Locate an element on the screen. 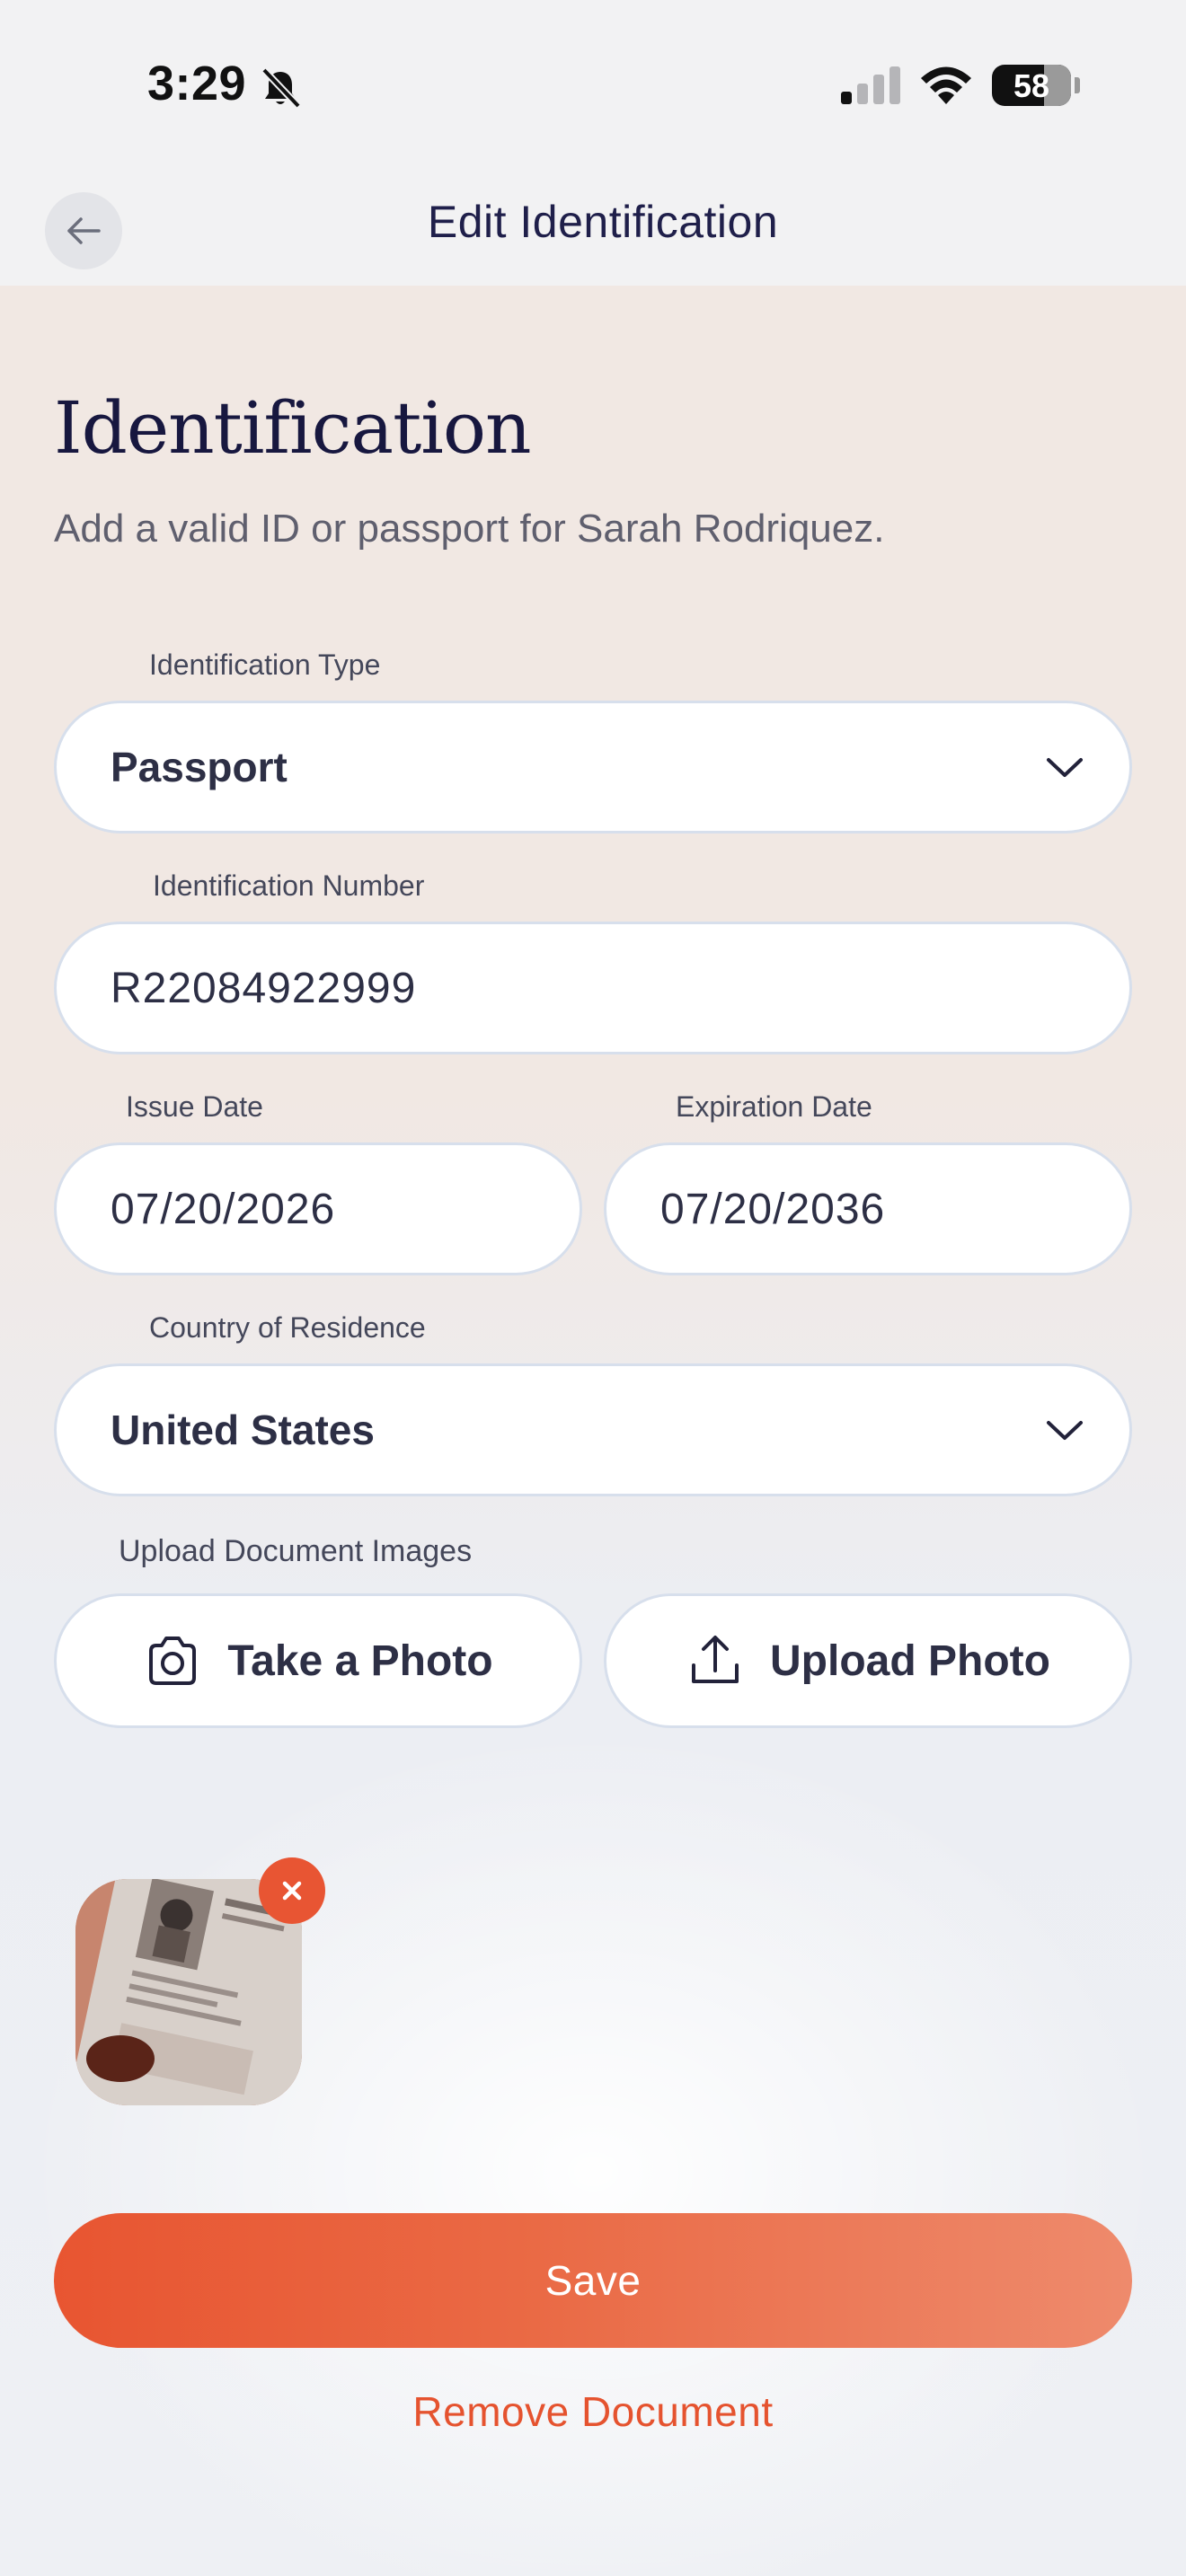  country-select: United States is located at coordinates (593, 1429).